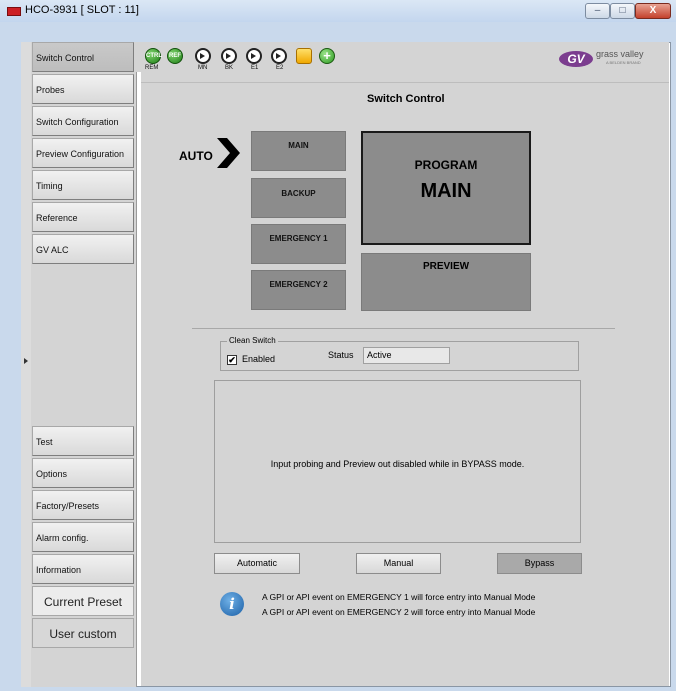 Image resolution: width=676 pixels, height=691 pixels. Describe the element at coordinates (398, 563) in the screenshot. I see `manual-mode-button: Manual` at that location.